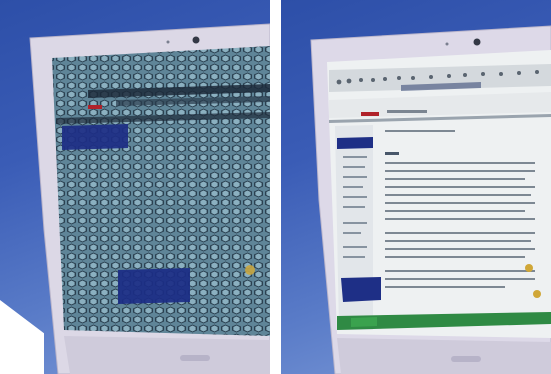  What do you see at coordinates (154, 286) in the screenshot?
I see `footer-panel-block` at bounding box center [154, 286].